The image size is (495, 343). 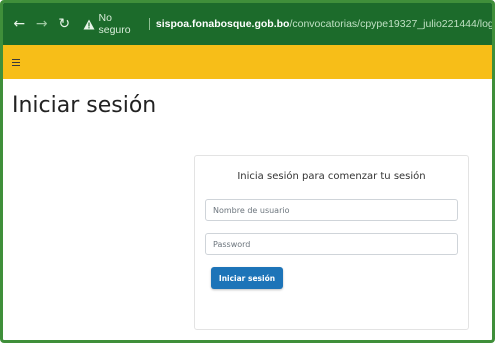 What do you see at coordinates (247, 62) in the screenshot?
I see `app-header-bar` at bounding box center [247, 62].